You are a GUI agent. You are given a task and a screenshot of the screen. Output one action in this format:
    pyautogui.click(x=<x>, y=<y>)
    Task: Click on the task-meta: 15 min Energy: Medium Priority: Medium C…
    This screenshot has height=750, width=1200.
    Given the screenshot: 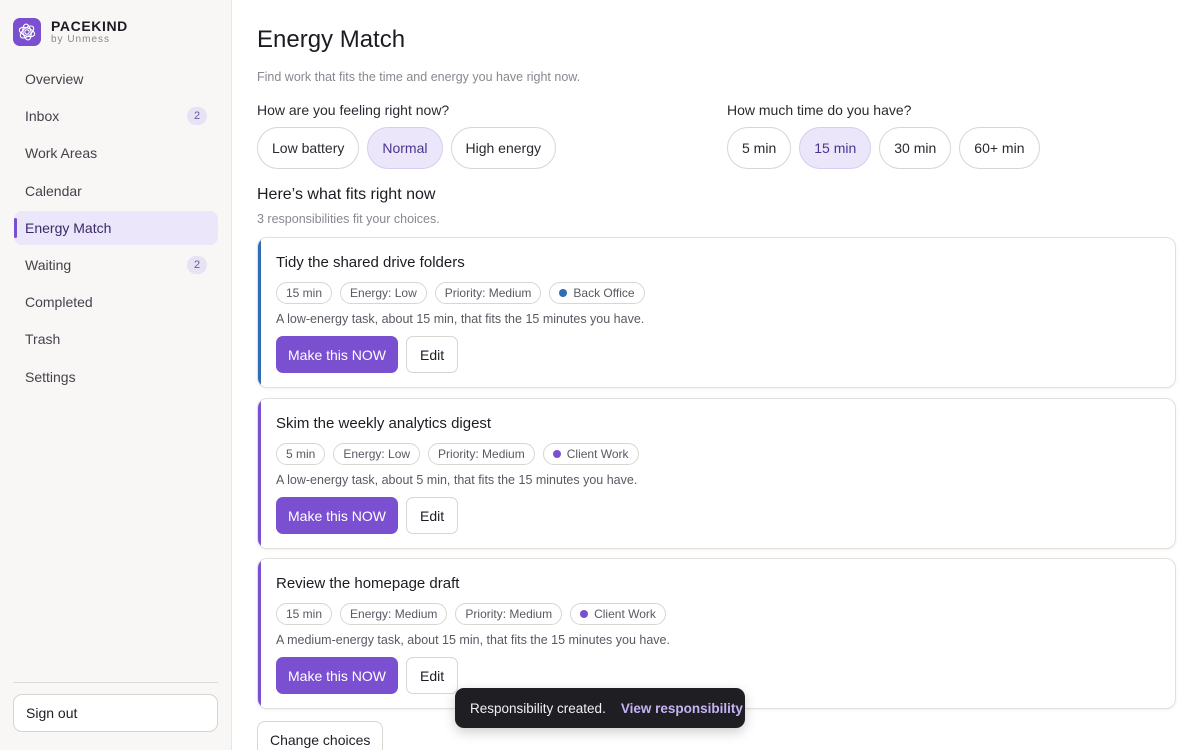 What is the action you would take?
    pyautogui.click(x=471, y=614)
    